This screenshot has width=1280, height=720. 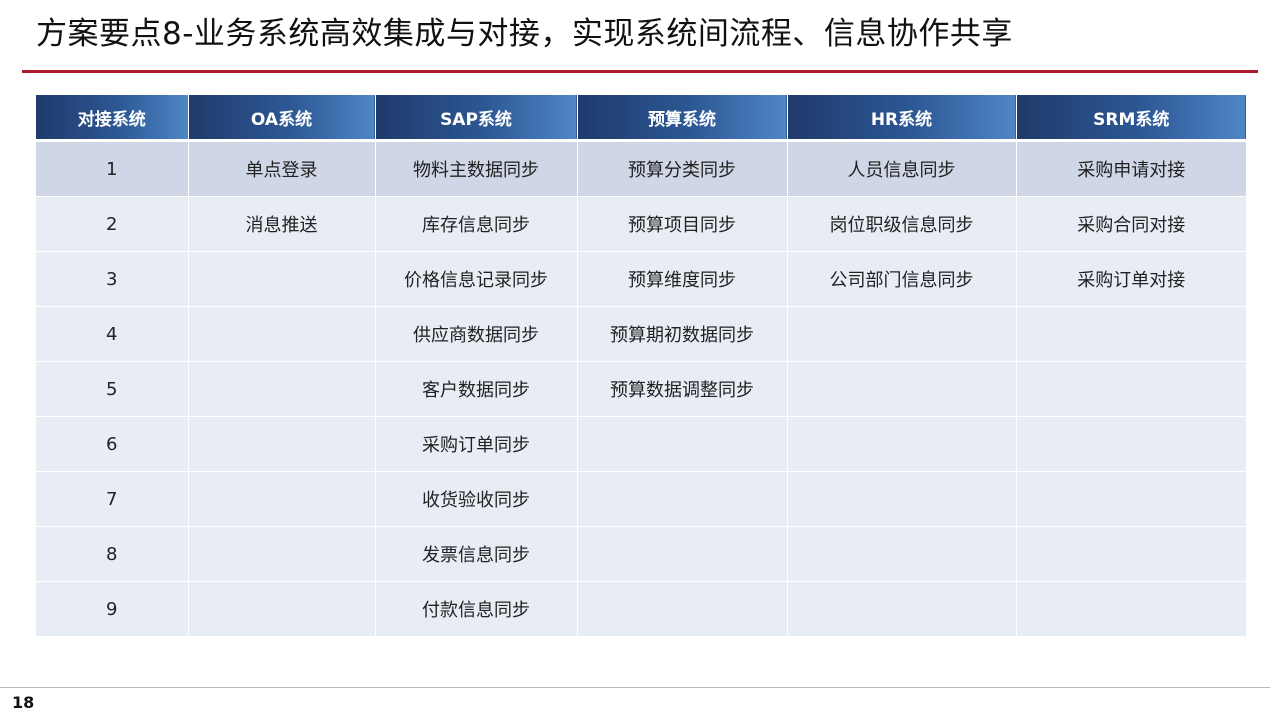 I want to click on header-srm-system: SRM系统, so click(x=1131, y=118).